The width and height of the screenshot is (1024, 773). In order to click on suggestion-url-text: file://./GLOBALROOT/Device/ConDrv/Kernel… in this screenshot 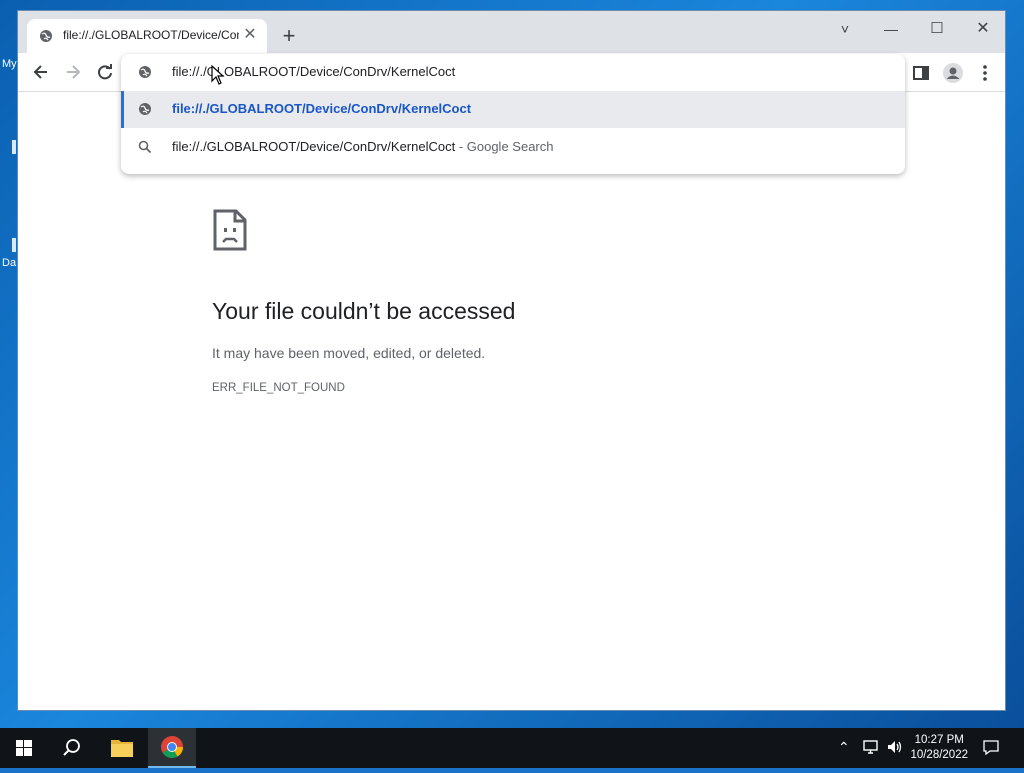, I will do `click(322, 108)`.